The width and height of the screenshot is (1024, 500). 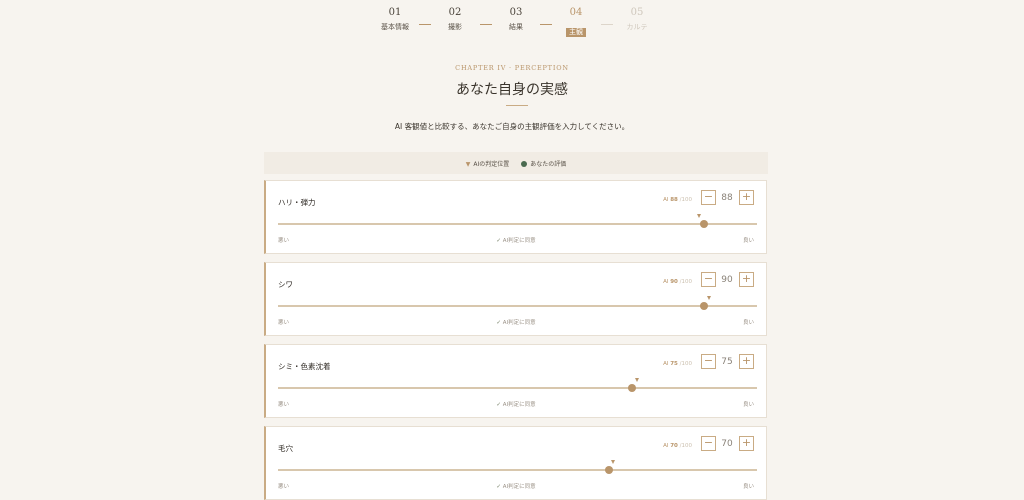 I want to click on step-label: 撮影, so click(x=455, y=27).